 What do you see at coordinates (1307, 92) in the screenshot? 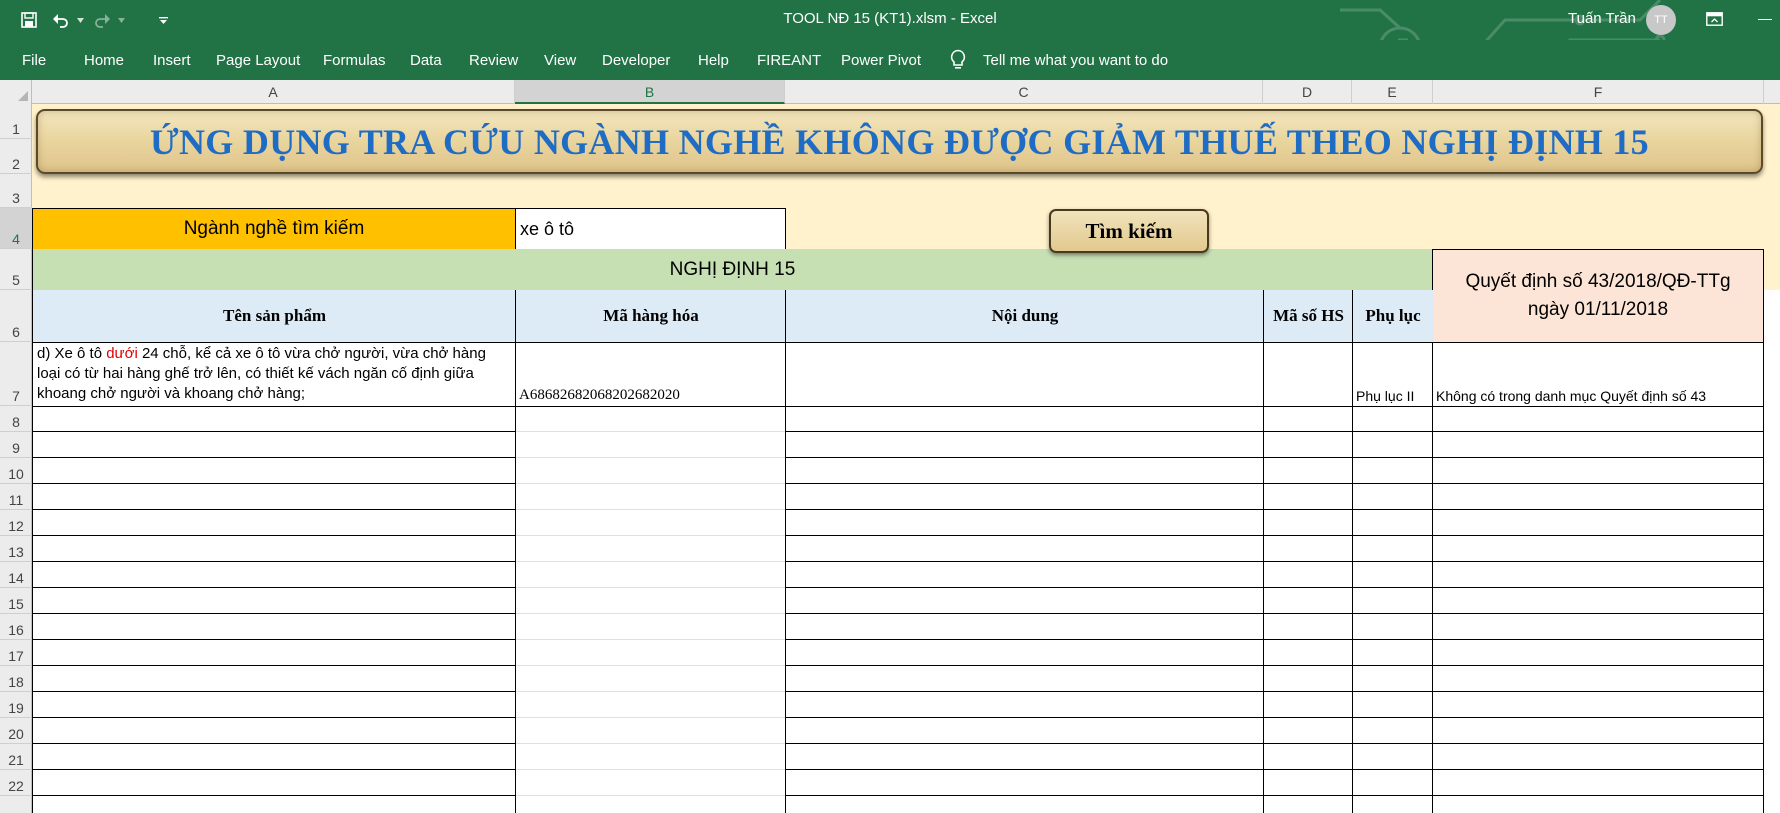
I see `column-header-d: D` at bounding box center [1307, 92].